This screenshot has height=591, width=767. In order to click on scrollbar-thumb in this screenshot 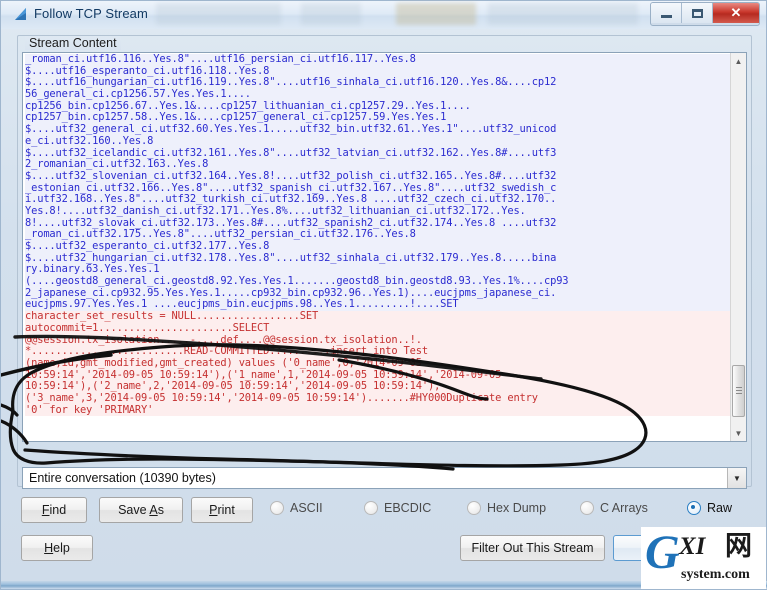, I will do `click(738, 391)`.